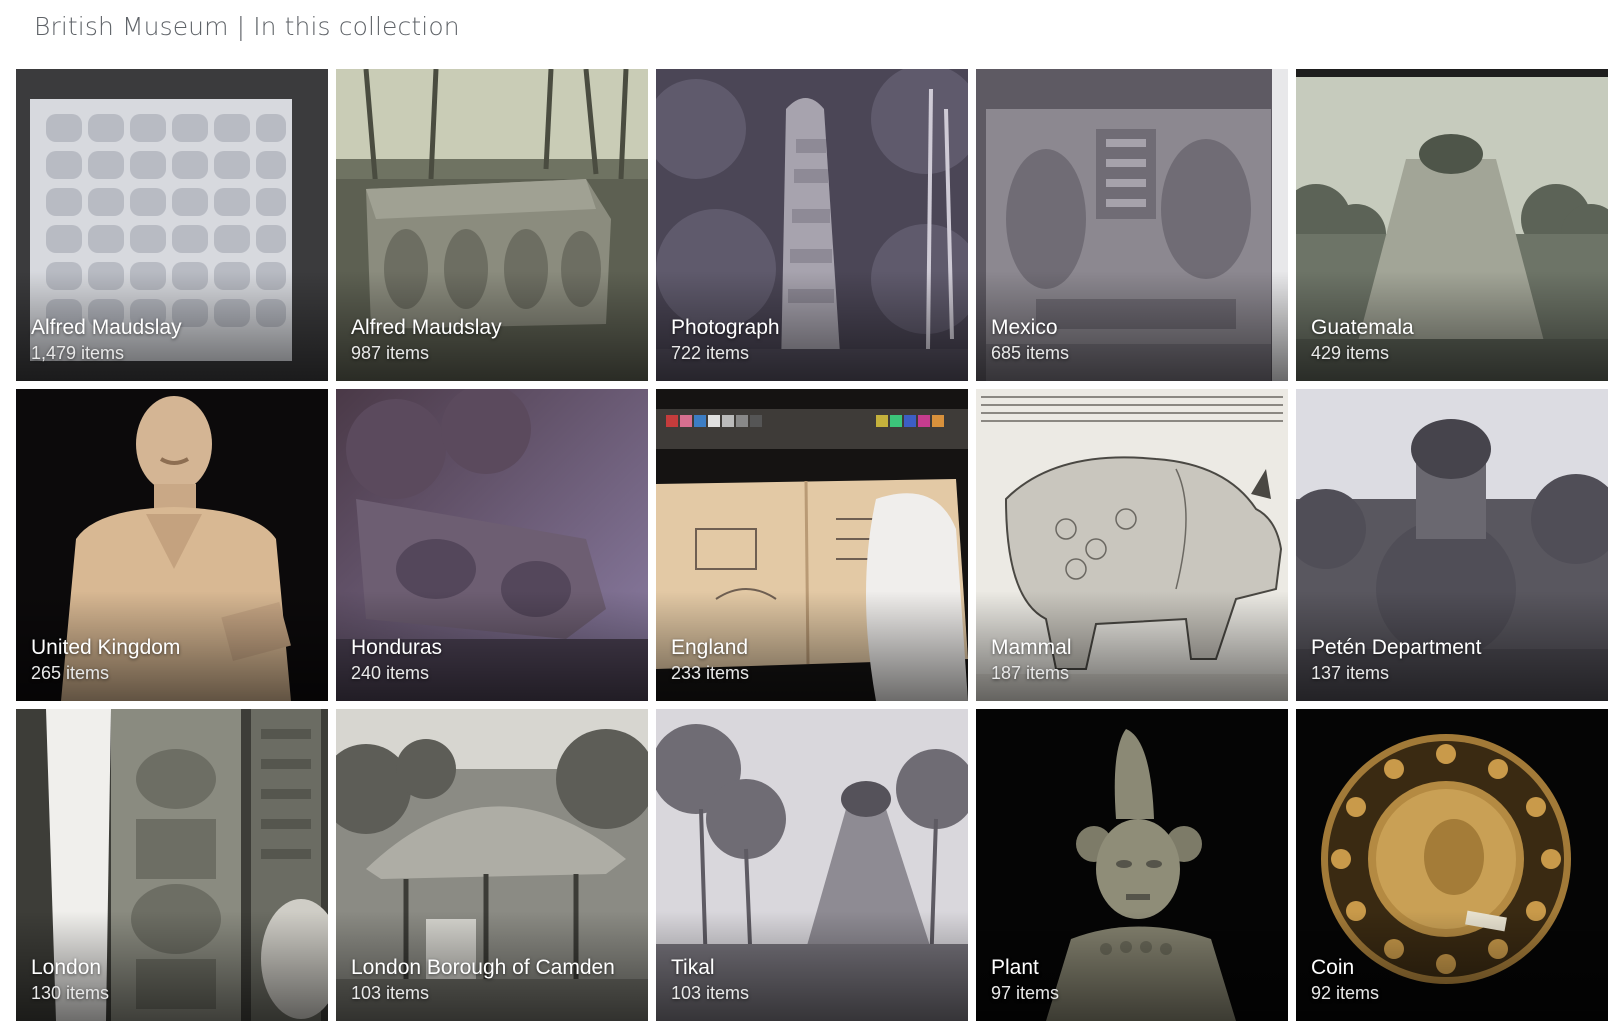 The image size is (1618, 1025). I want to click on collection-tile: Alfred Maudslay 987 items, so click(492, 225).